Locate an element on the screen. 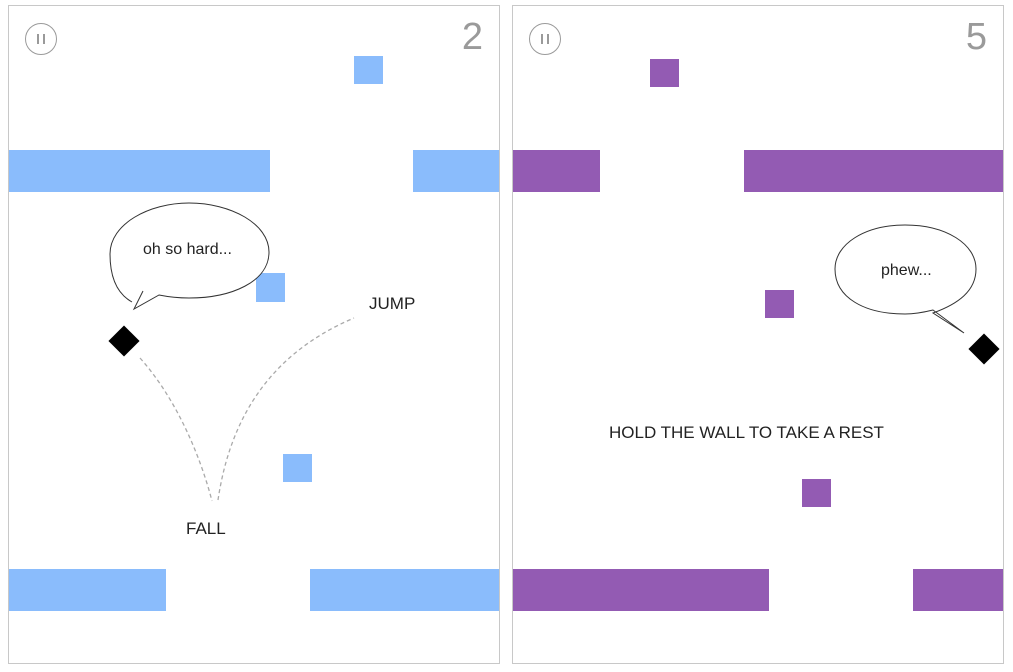 This screenshot has width=1013, height=672. hold-wall-hint-label: HOLD THE WALL TO TAKE A REST is located at coordinates (746, 432).